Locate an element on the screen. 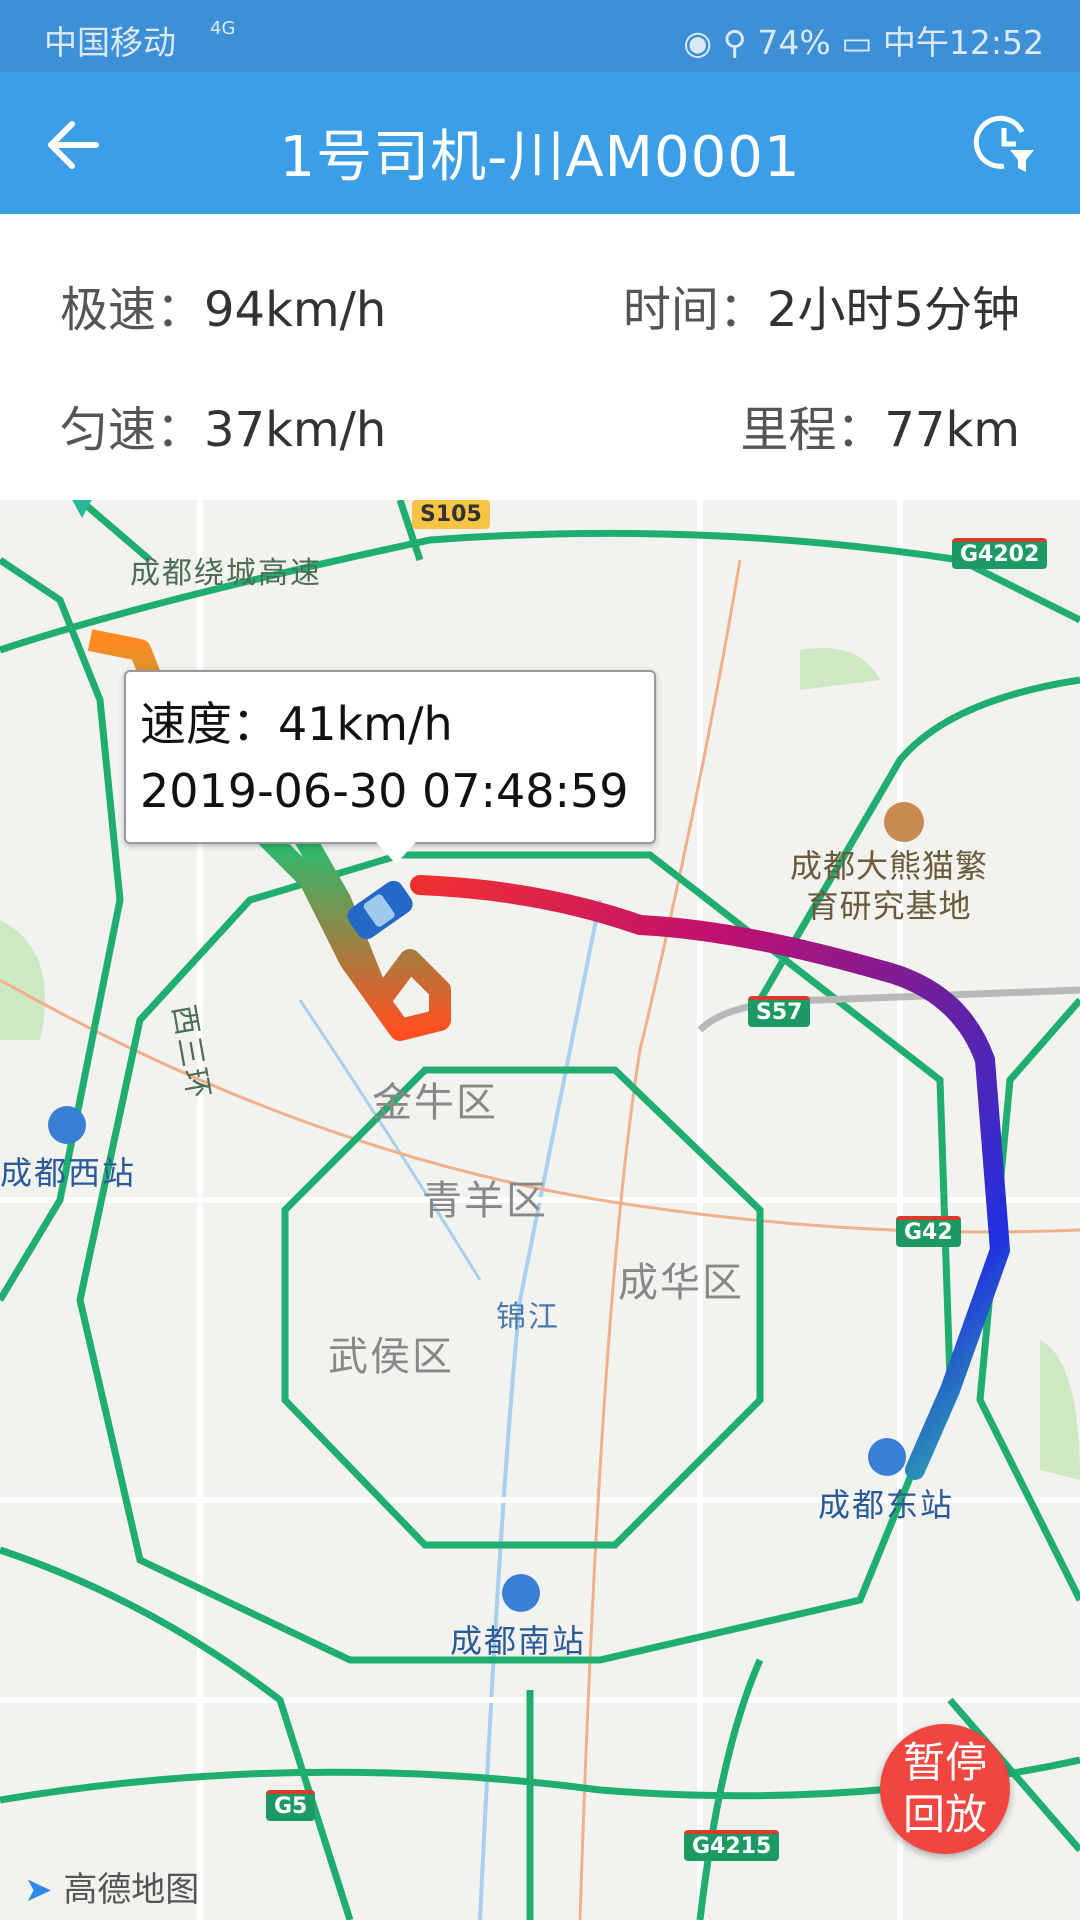  stat-distance: 里程：77km is located at coordinates (880, 425).